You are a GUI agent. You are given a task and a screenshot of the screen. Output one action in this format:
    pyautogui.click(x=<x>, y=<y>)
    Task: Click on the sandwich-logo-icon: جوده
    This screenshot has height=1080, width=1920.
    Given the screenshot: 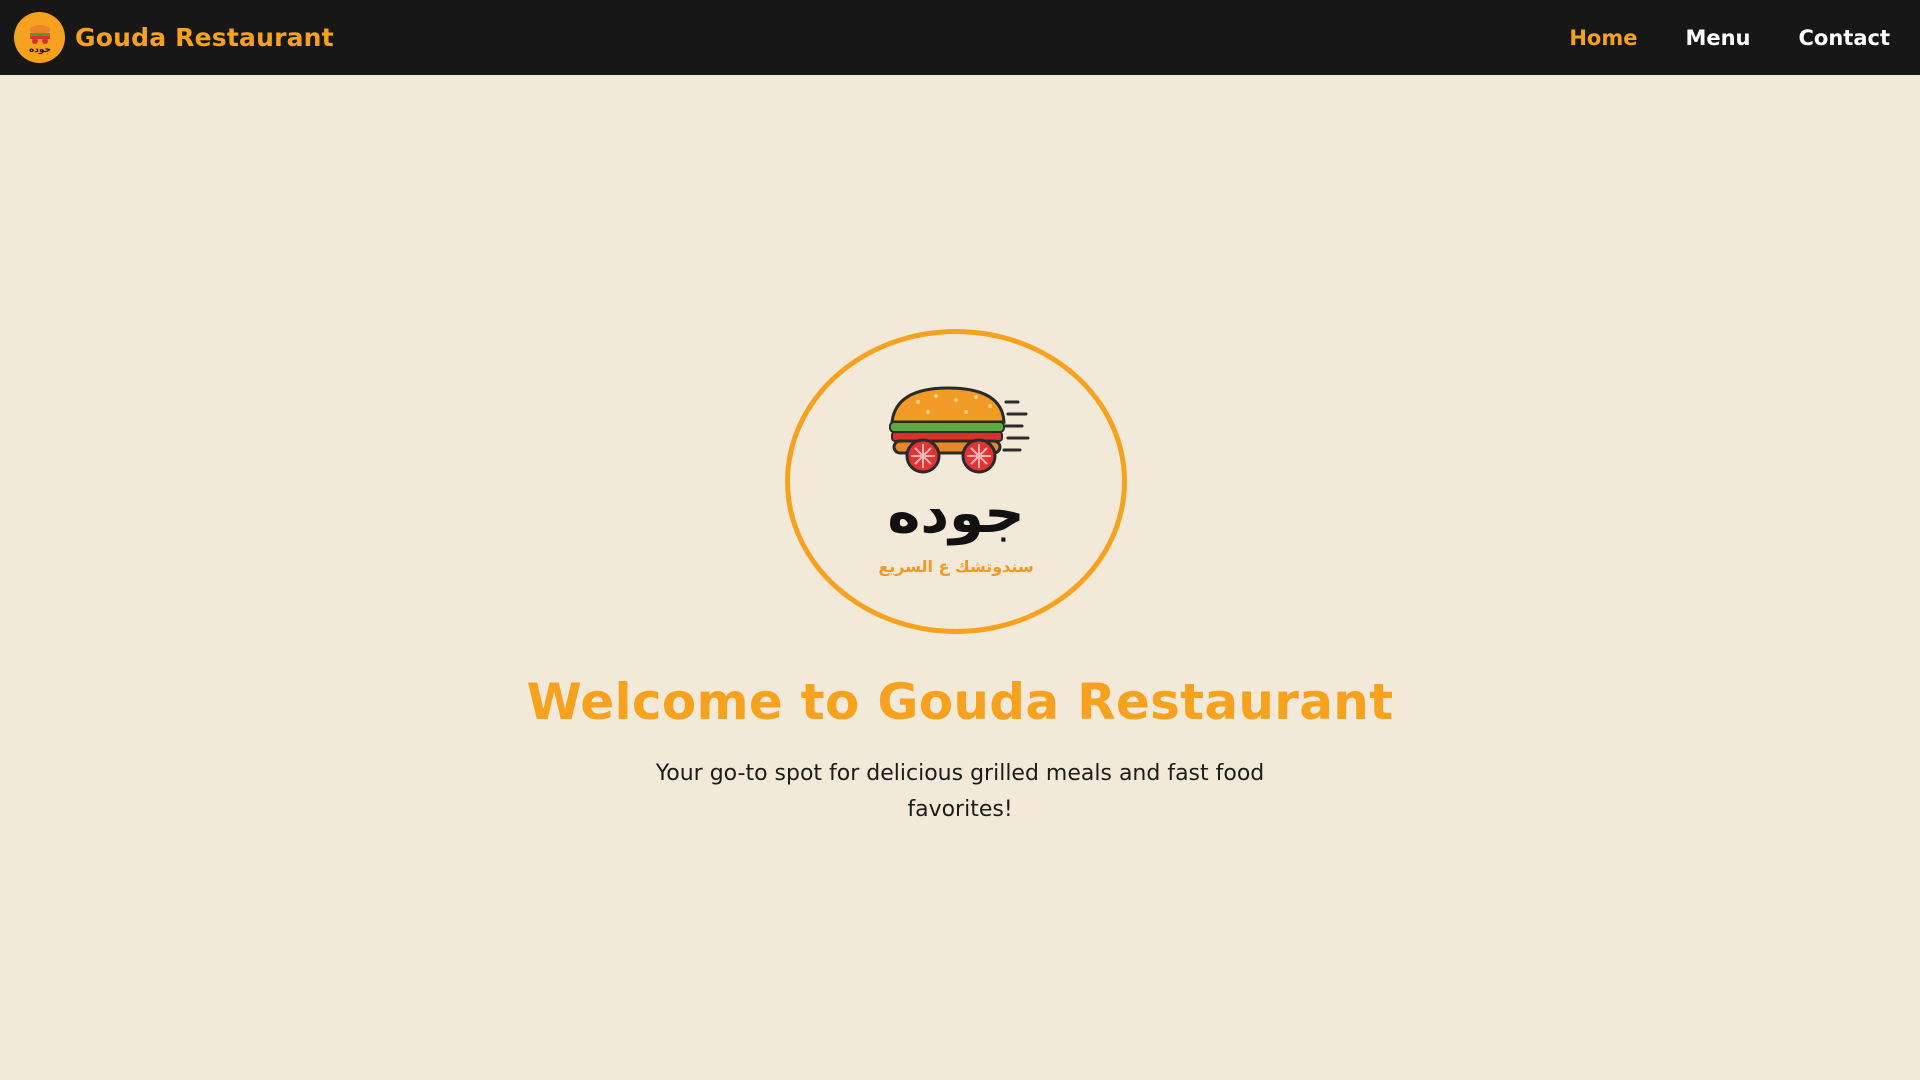 What is the action you would take?
    pyautogui.click(x=39, y=37)
    